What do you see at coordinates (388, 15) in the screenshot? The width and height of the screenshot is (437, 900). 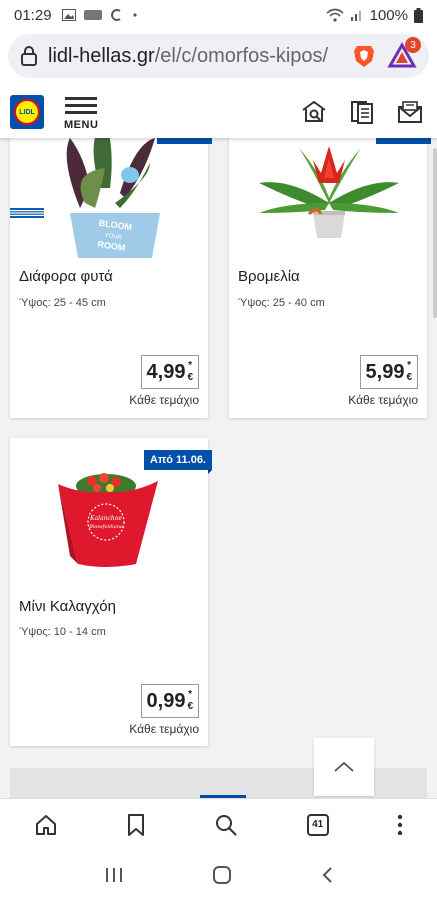 I see `battery-percent: 100%` at bounding box center [388, 15].